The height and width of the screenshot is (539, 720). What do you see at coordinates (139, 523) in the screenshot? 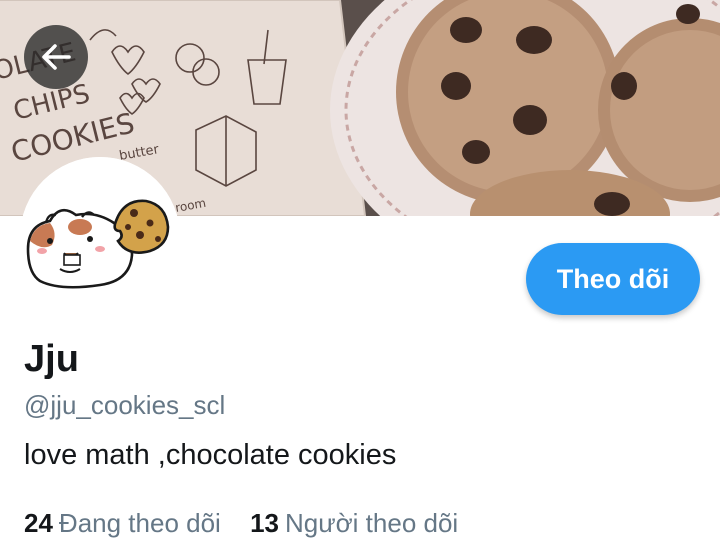
I see `following-label: Đang theo dõi` at bounding box center [139, 523].